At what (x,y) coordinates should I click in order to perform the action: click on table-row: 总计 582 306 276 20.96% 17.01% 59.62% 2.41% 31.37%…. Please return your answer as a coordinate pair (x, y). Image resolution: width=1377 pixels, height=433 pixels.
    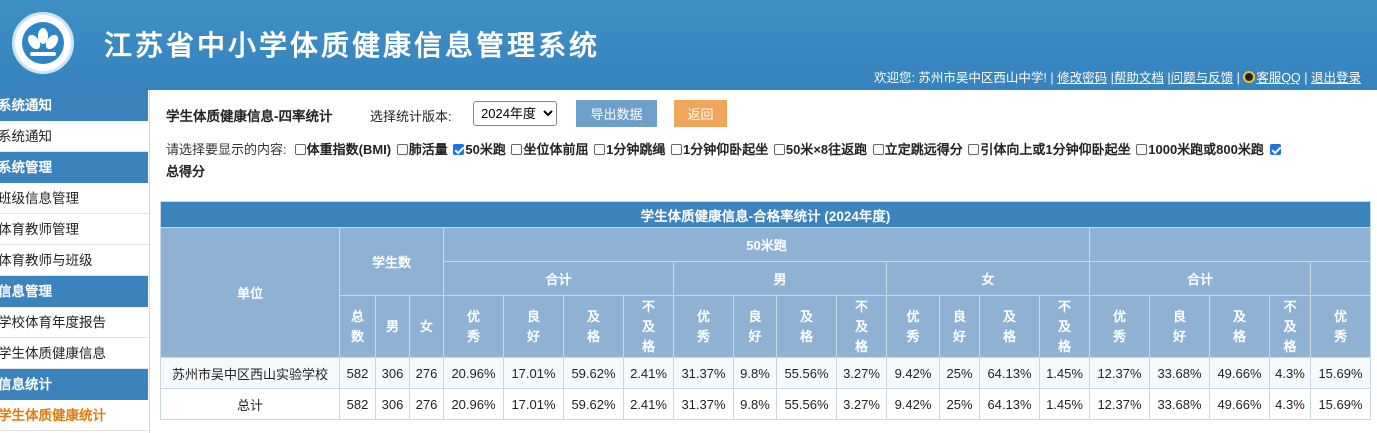
    Looking at the image, I should click on (765, 404).